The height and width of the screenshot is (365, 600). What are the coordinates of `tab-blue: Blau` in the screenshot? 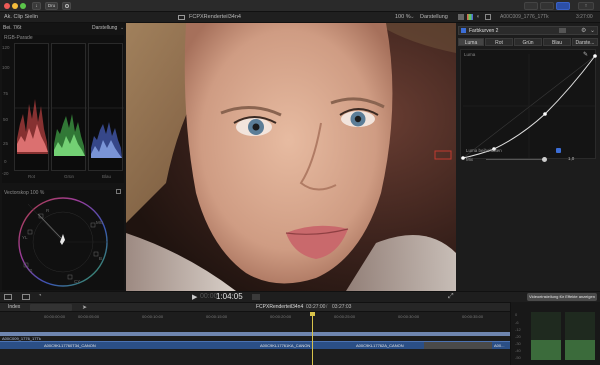 It's located at (557, 42).